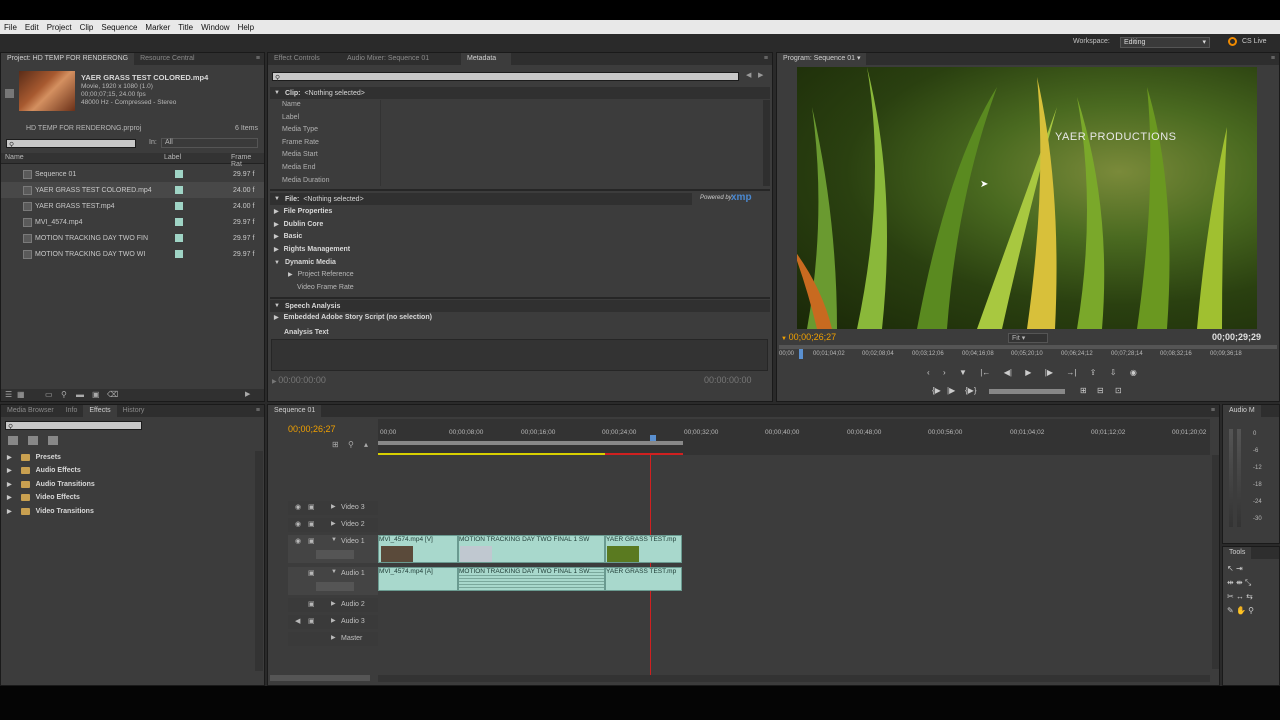 Image resolution: width=1280 pixels, height=720 pixels. I want to click on tab-audio-mixer: Audio Mixer: Sequence 01, so click(401, 59).